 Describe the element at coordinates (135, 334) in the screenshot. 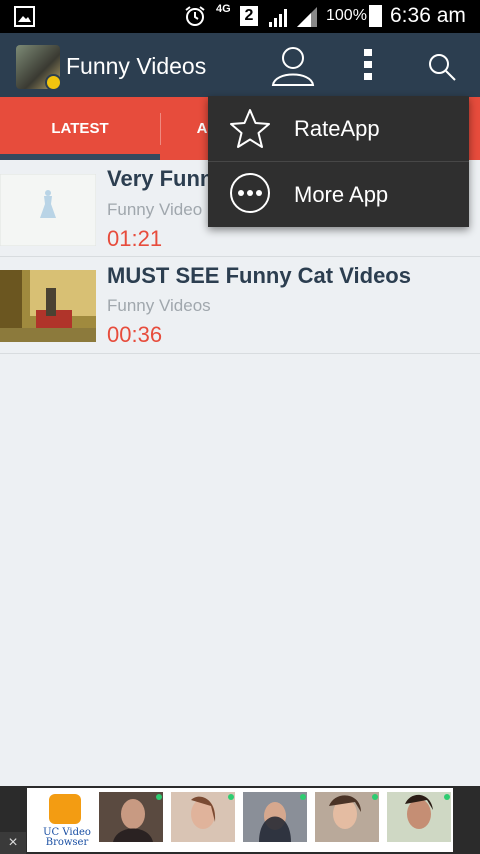

I see `video-duration: 00:36` at that location.